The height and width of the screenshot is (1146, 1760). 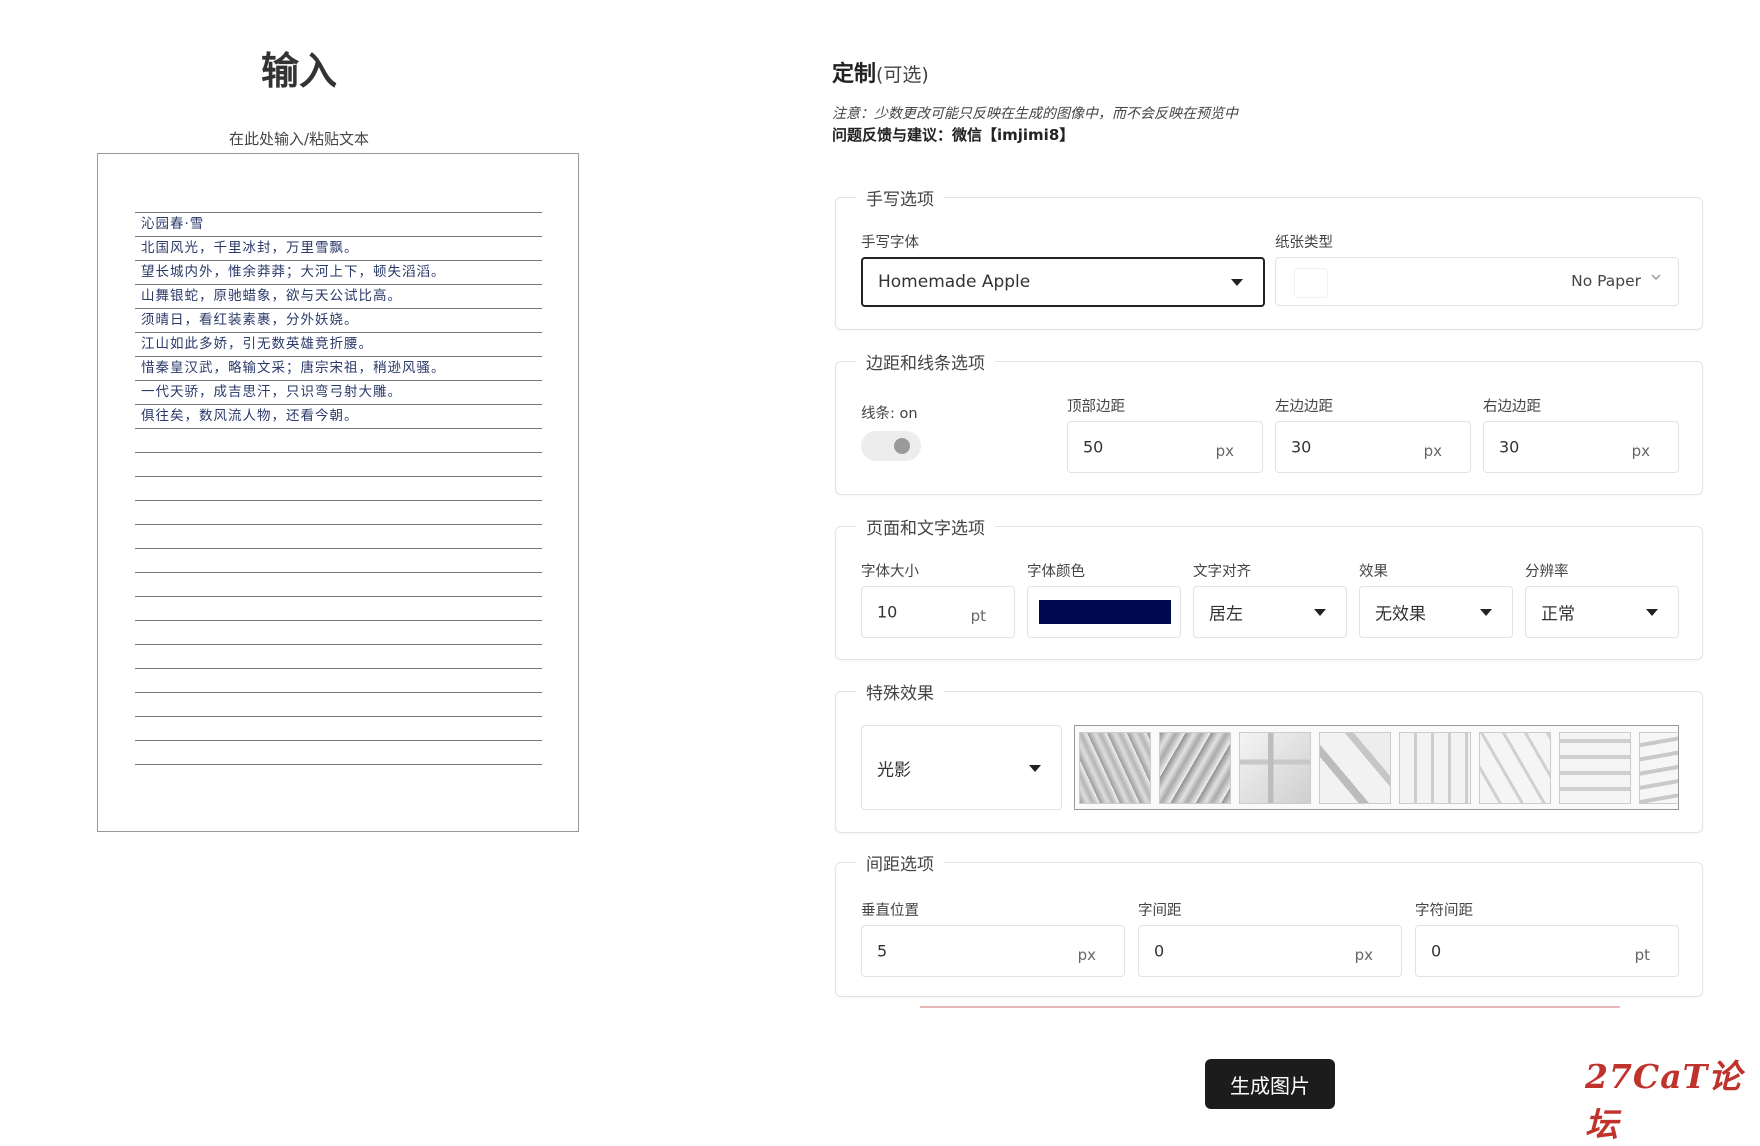 I want to click on text-align-select: 居左, so click(x=1270, y=612).